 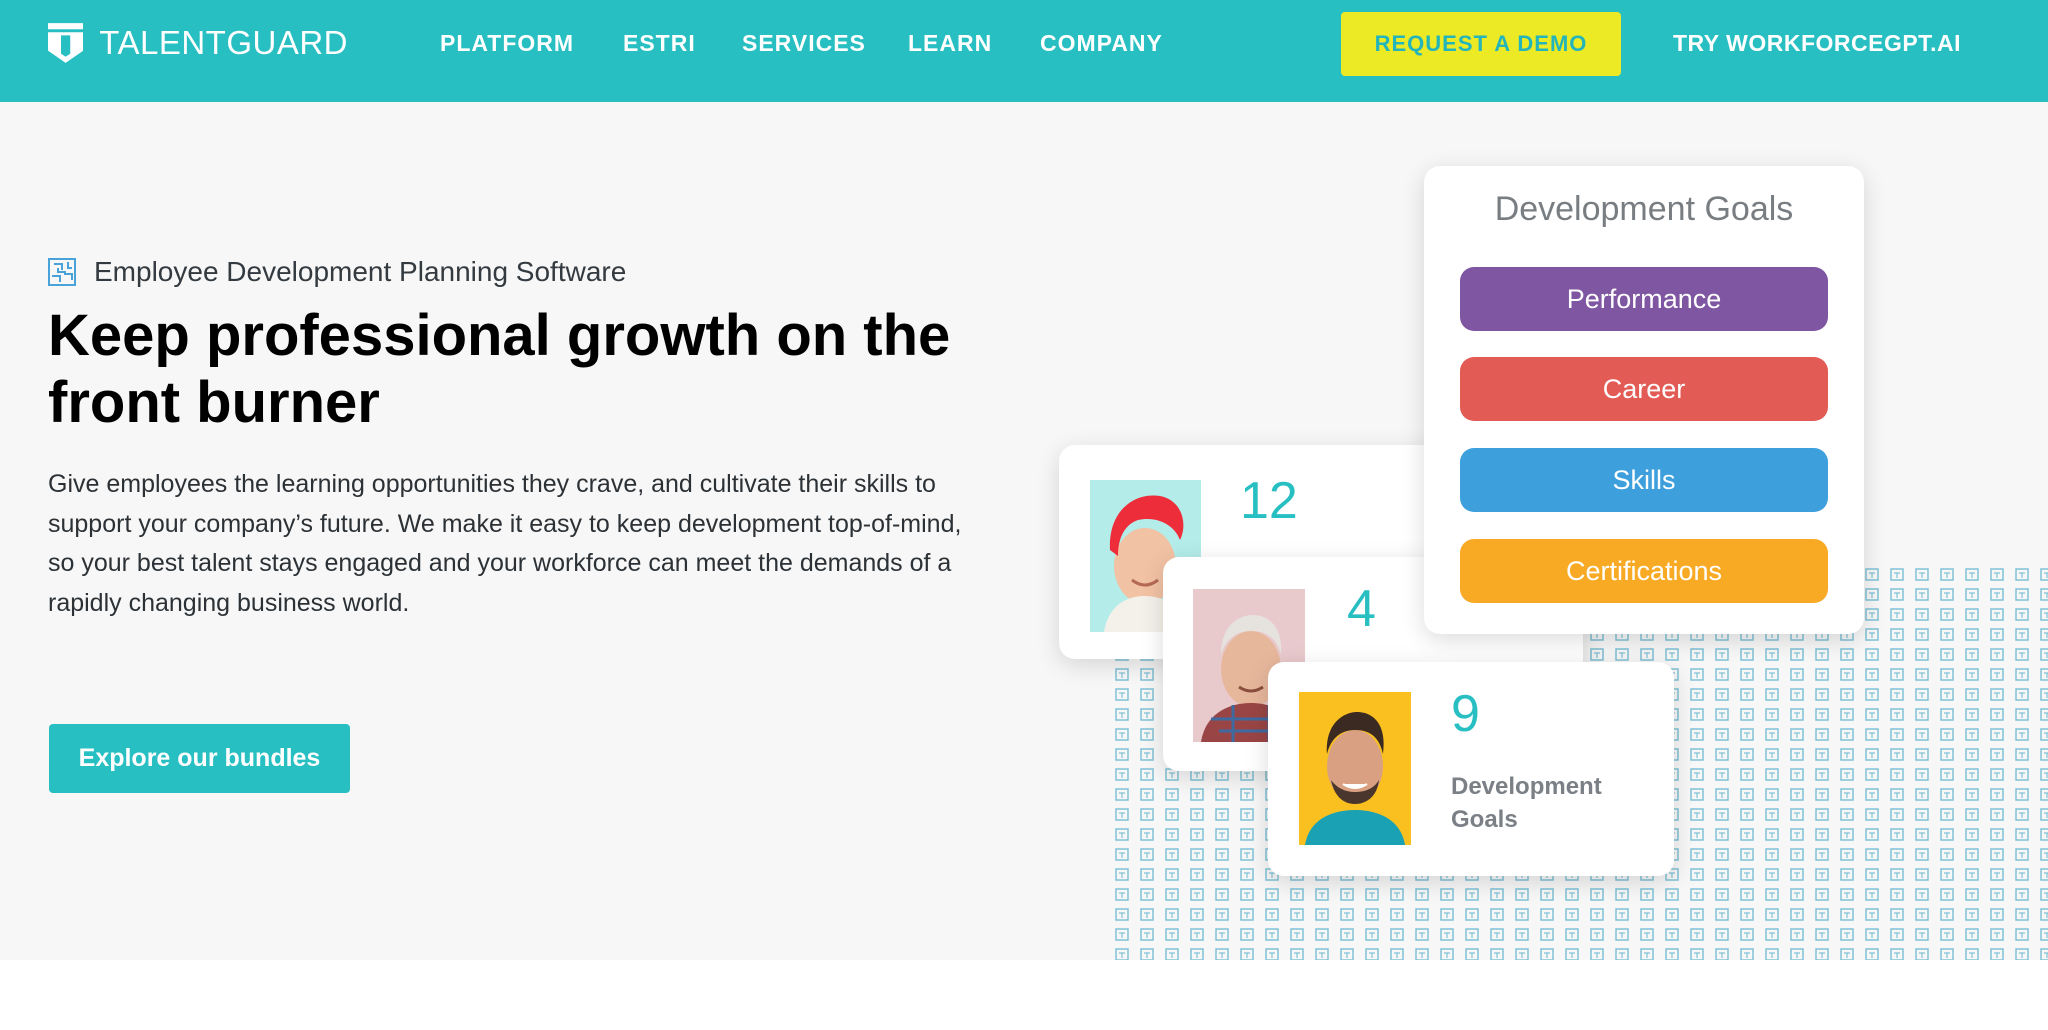 What do you see at coordinates (1817, 43) in the screenshot?
I see `try-workforcegpt-link: TRY WORKFORCEGPT.AI` at bounding box center [1817, 43].